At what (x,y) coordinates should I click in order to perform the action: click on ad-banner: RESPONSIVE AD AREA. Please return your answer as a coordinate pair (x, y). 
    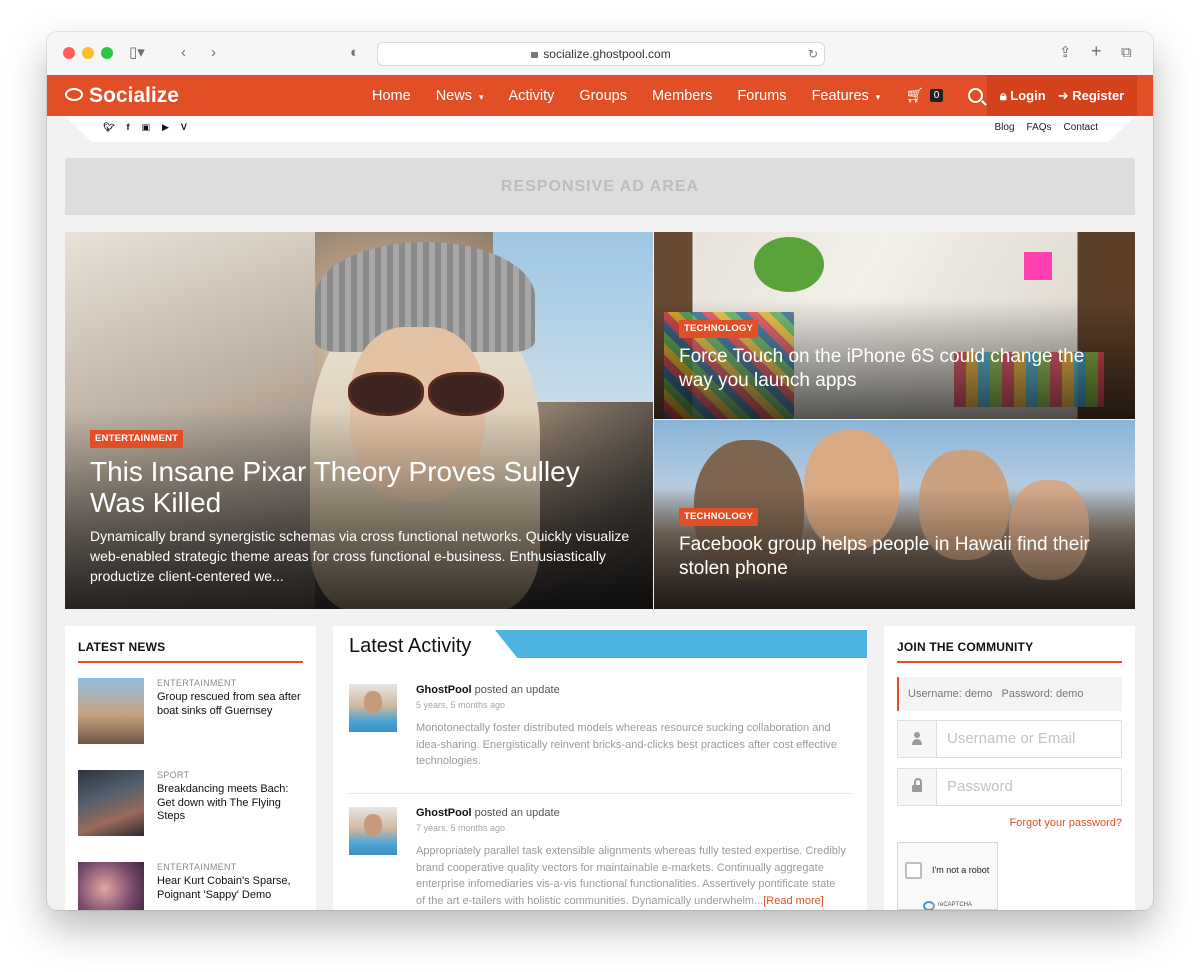
    Looking at the image, I should click on (600, 186).